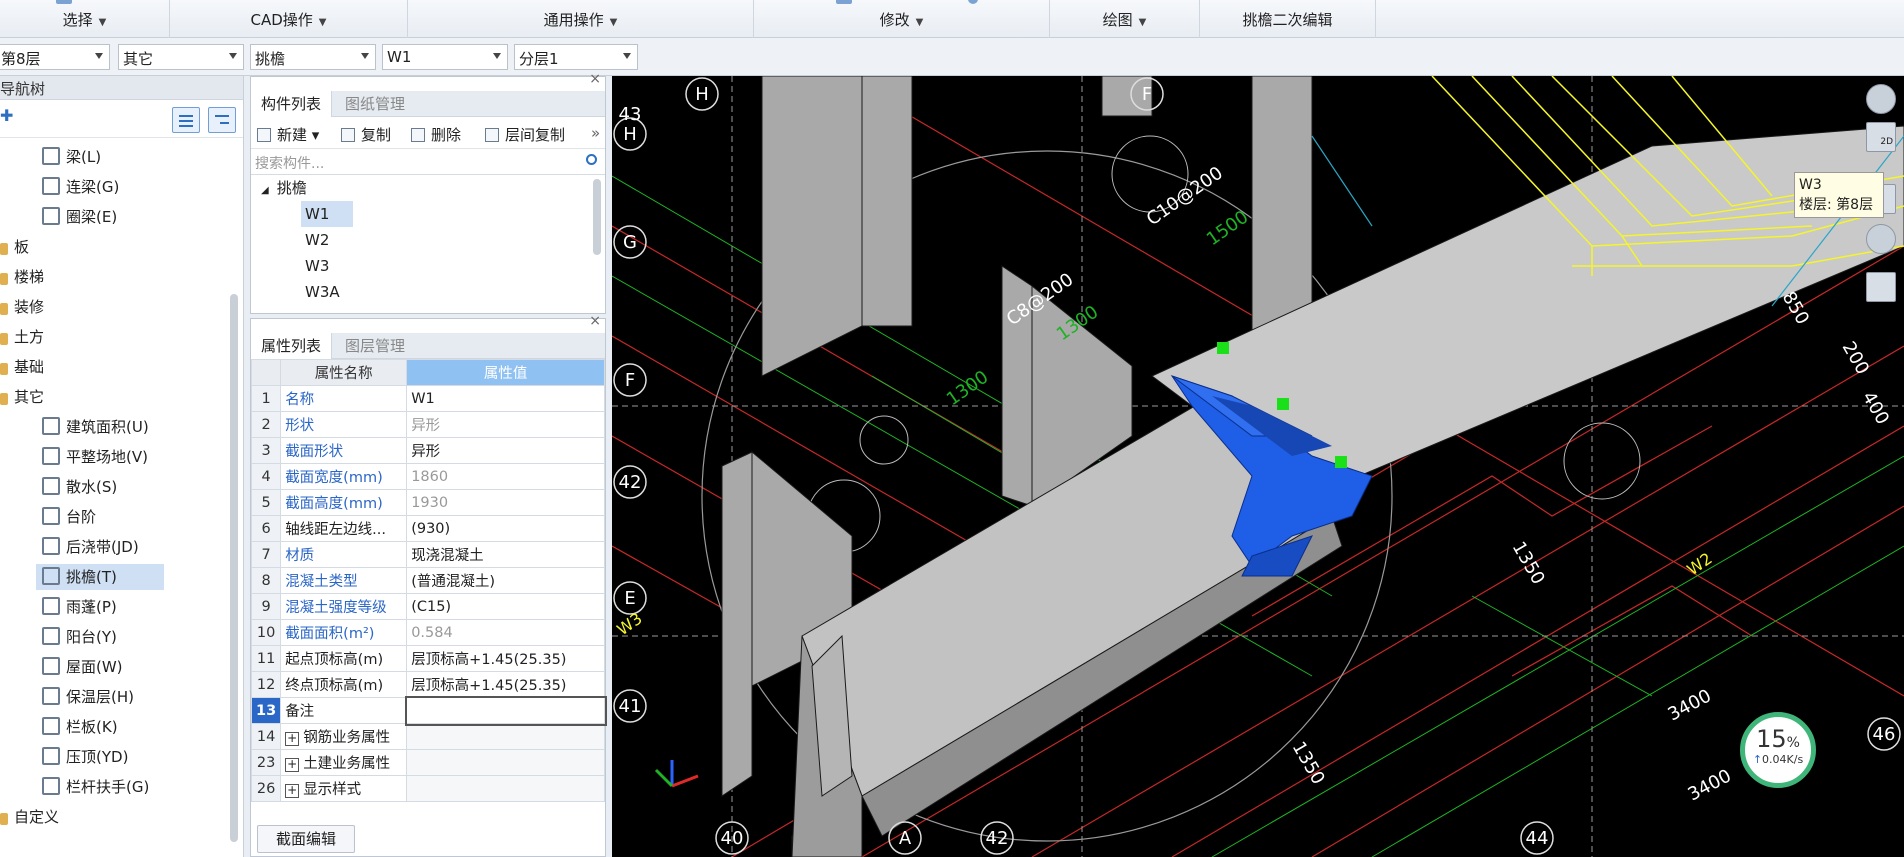  What do you see at coordinates (375, 104) in the screenshot?
I see `tab-drawing-manage: 图纸管理` at bounding box center [375, 104].